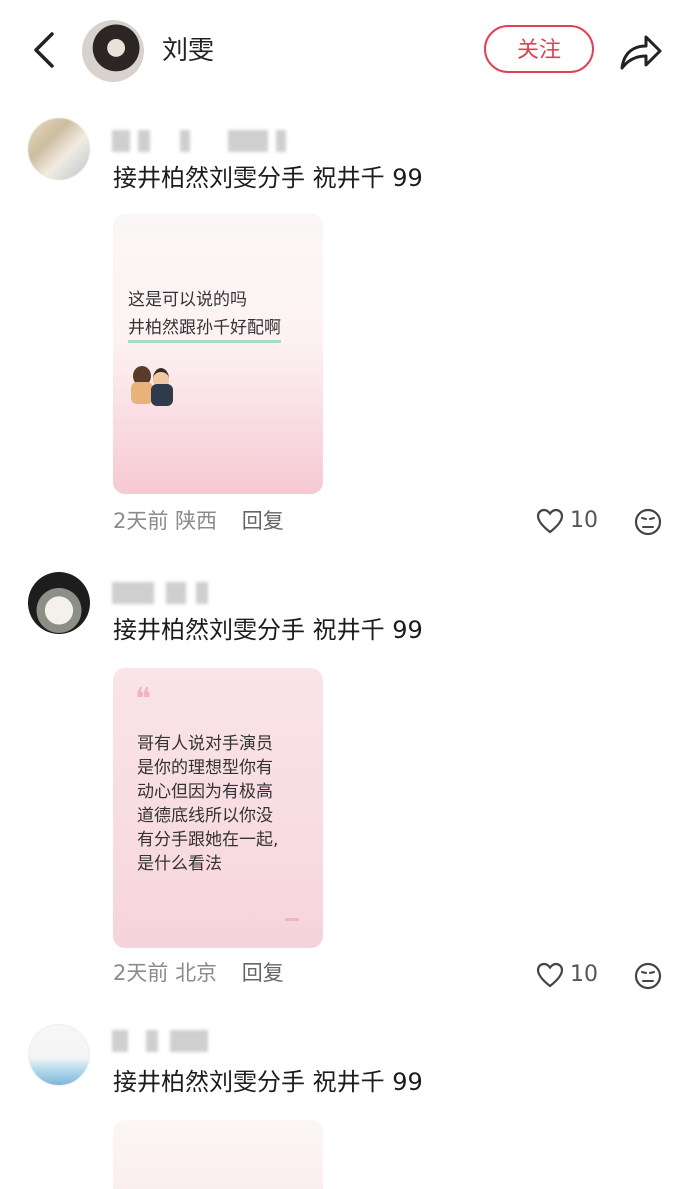  Describe the element at coordinates (539, 49) in the screenshot. I see `follow-button: 关注` at that location.